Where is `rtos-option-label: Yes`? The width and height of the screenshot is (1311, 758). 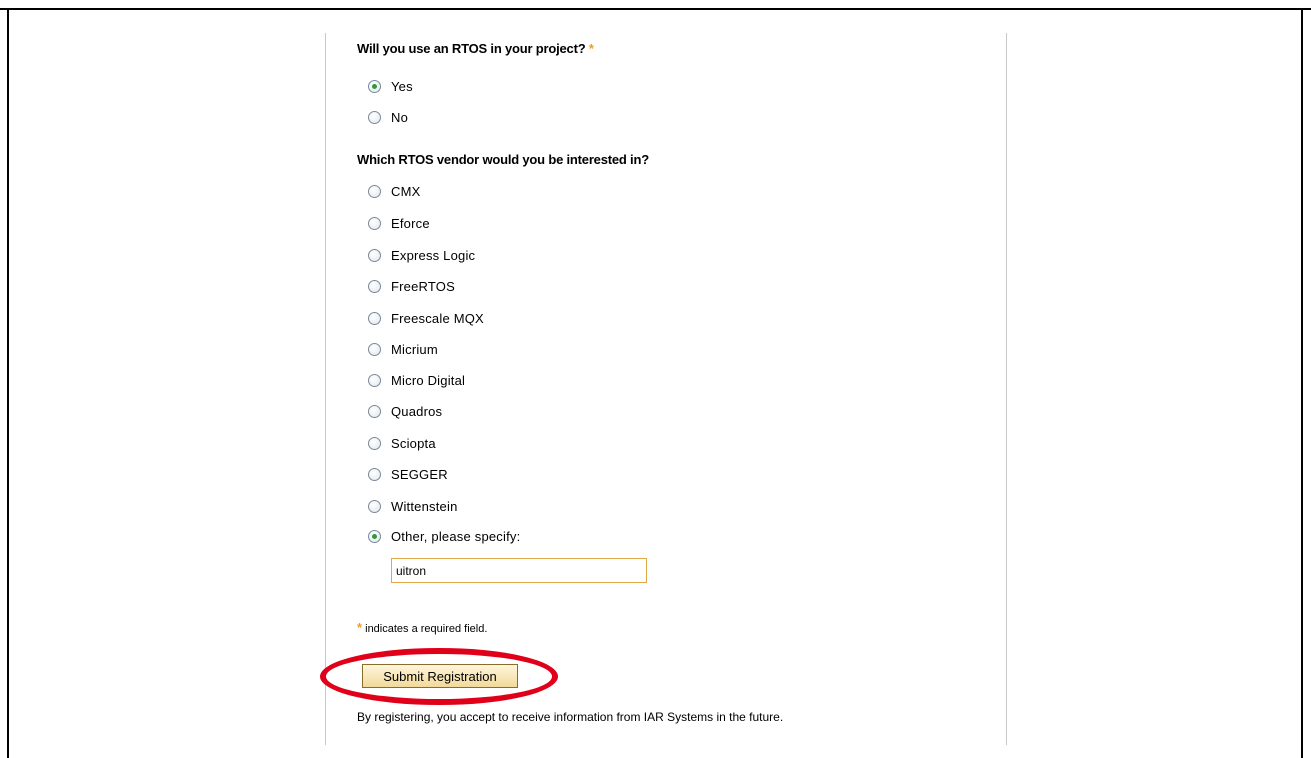
rtos-option-label: Yes is located at coordinates (402, 86).